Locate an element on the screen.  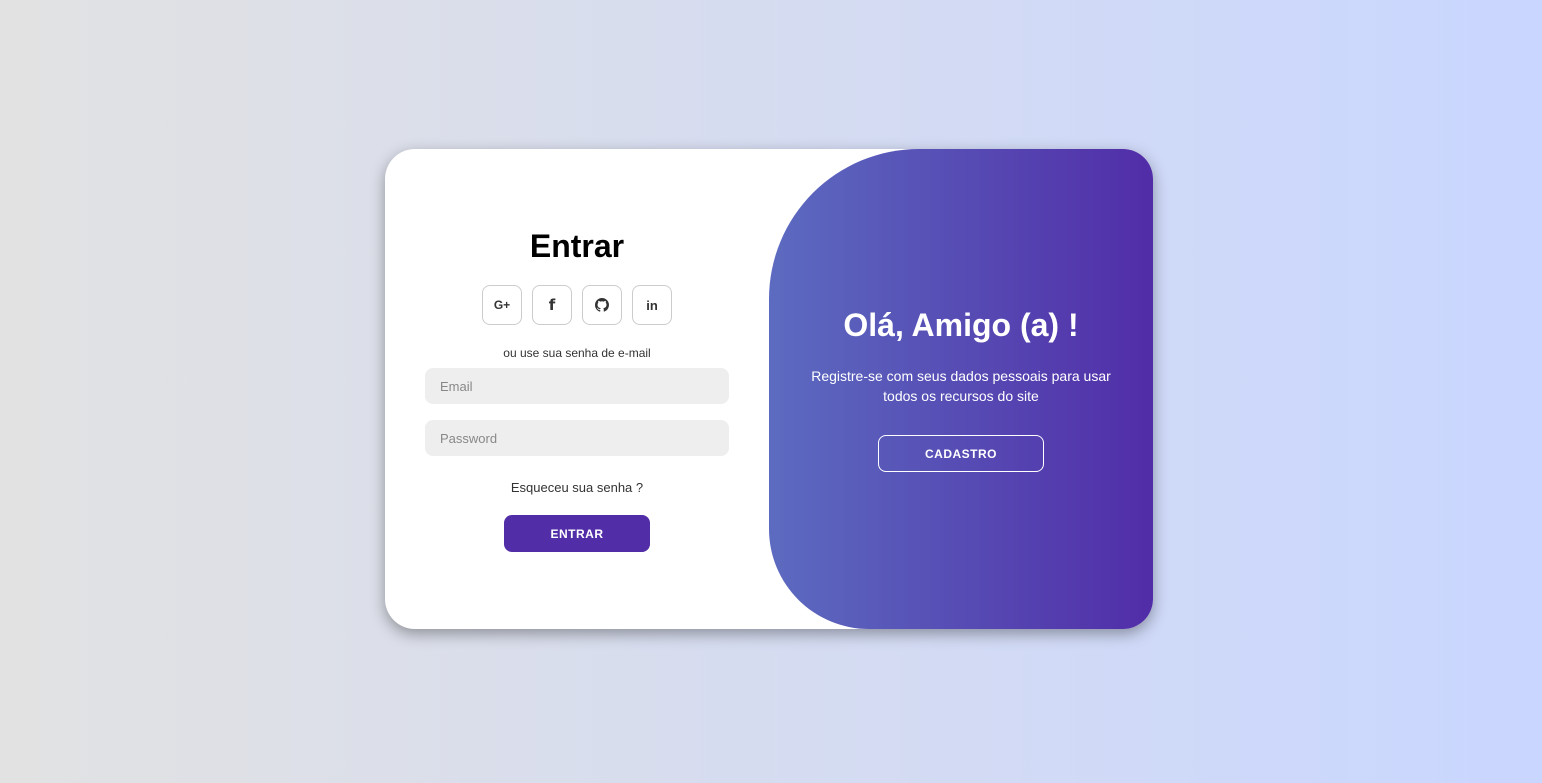
github-icon is located at coordinates (602, 305).